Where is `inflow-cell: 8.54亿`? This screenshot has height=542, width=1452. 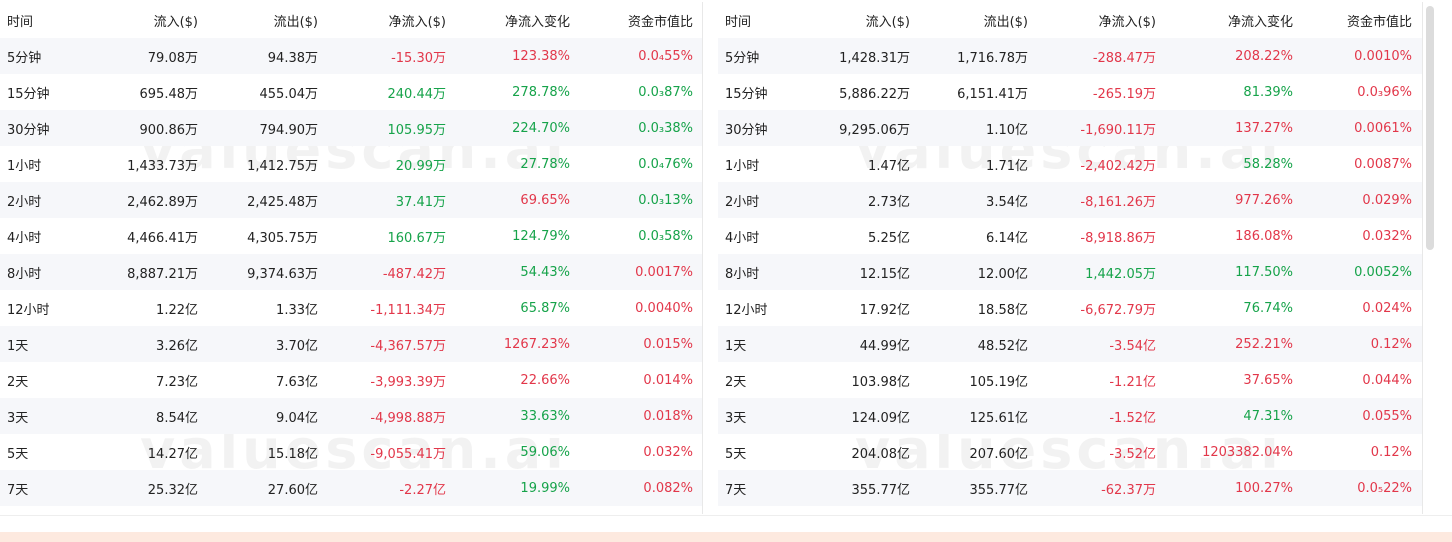
inflow-cell: 8.54亿 is located at coordinates (177, 418).